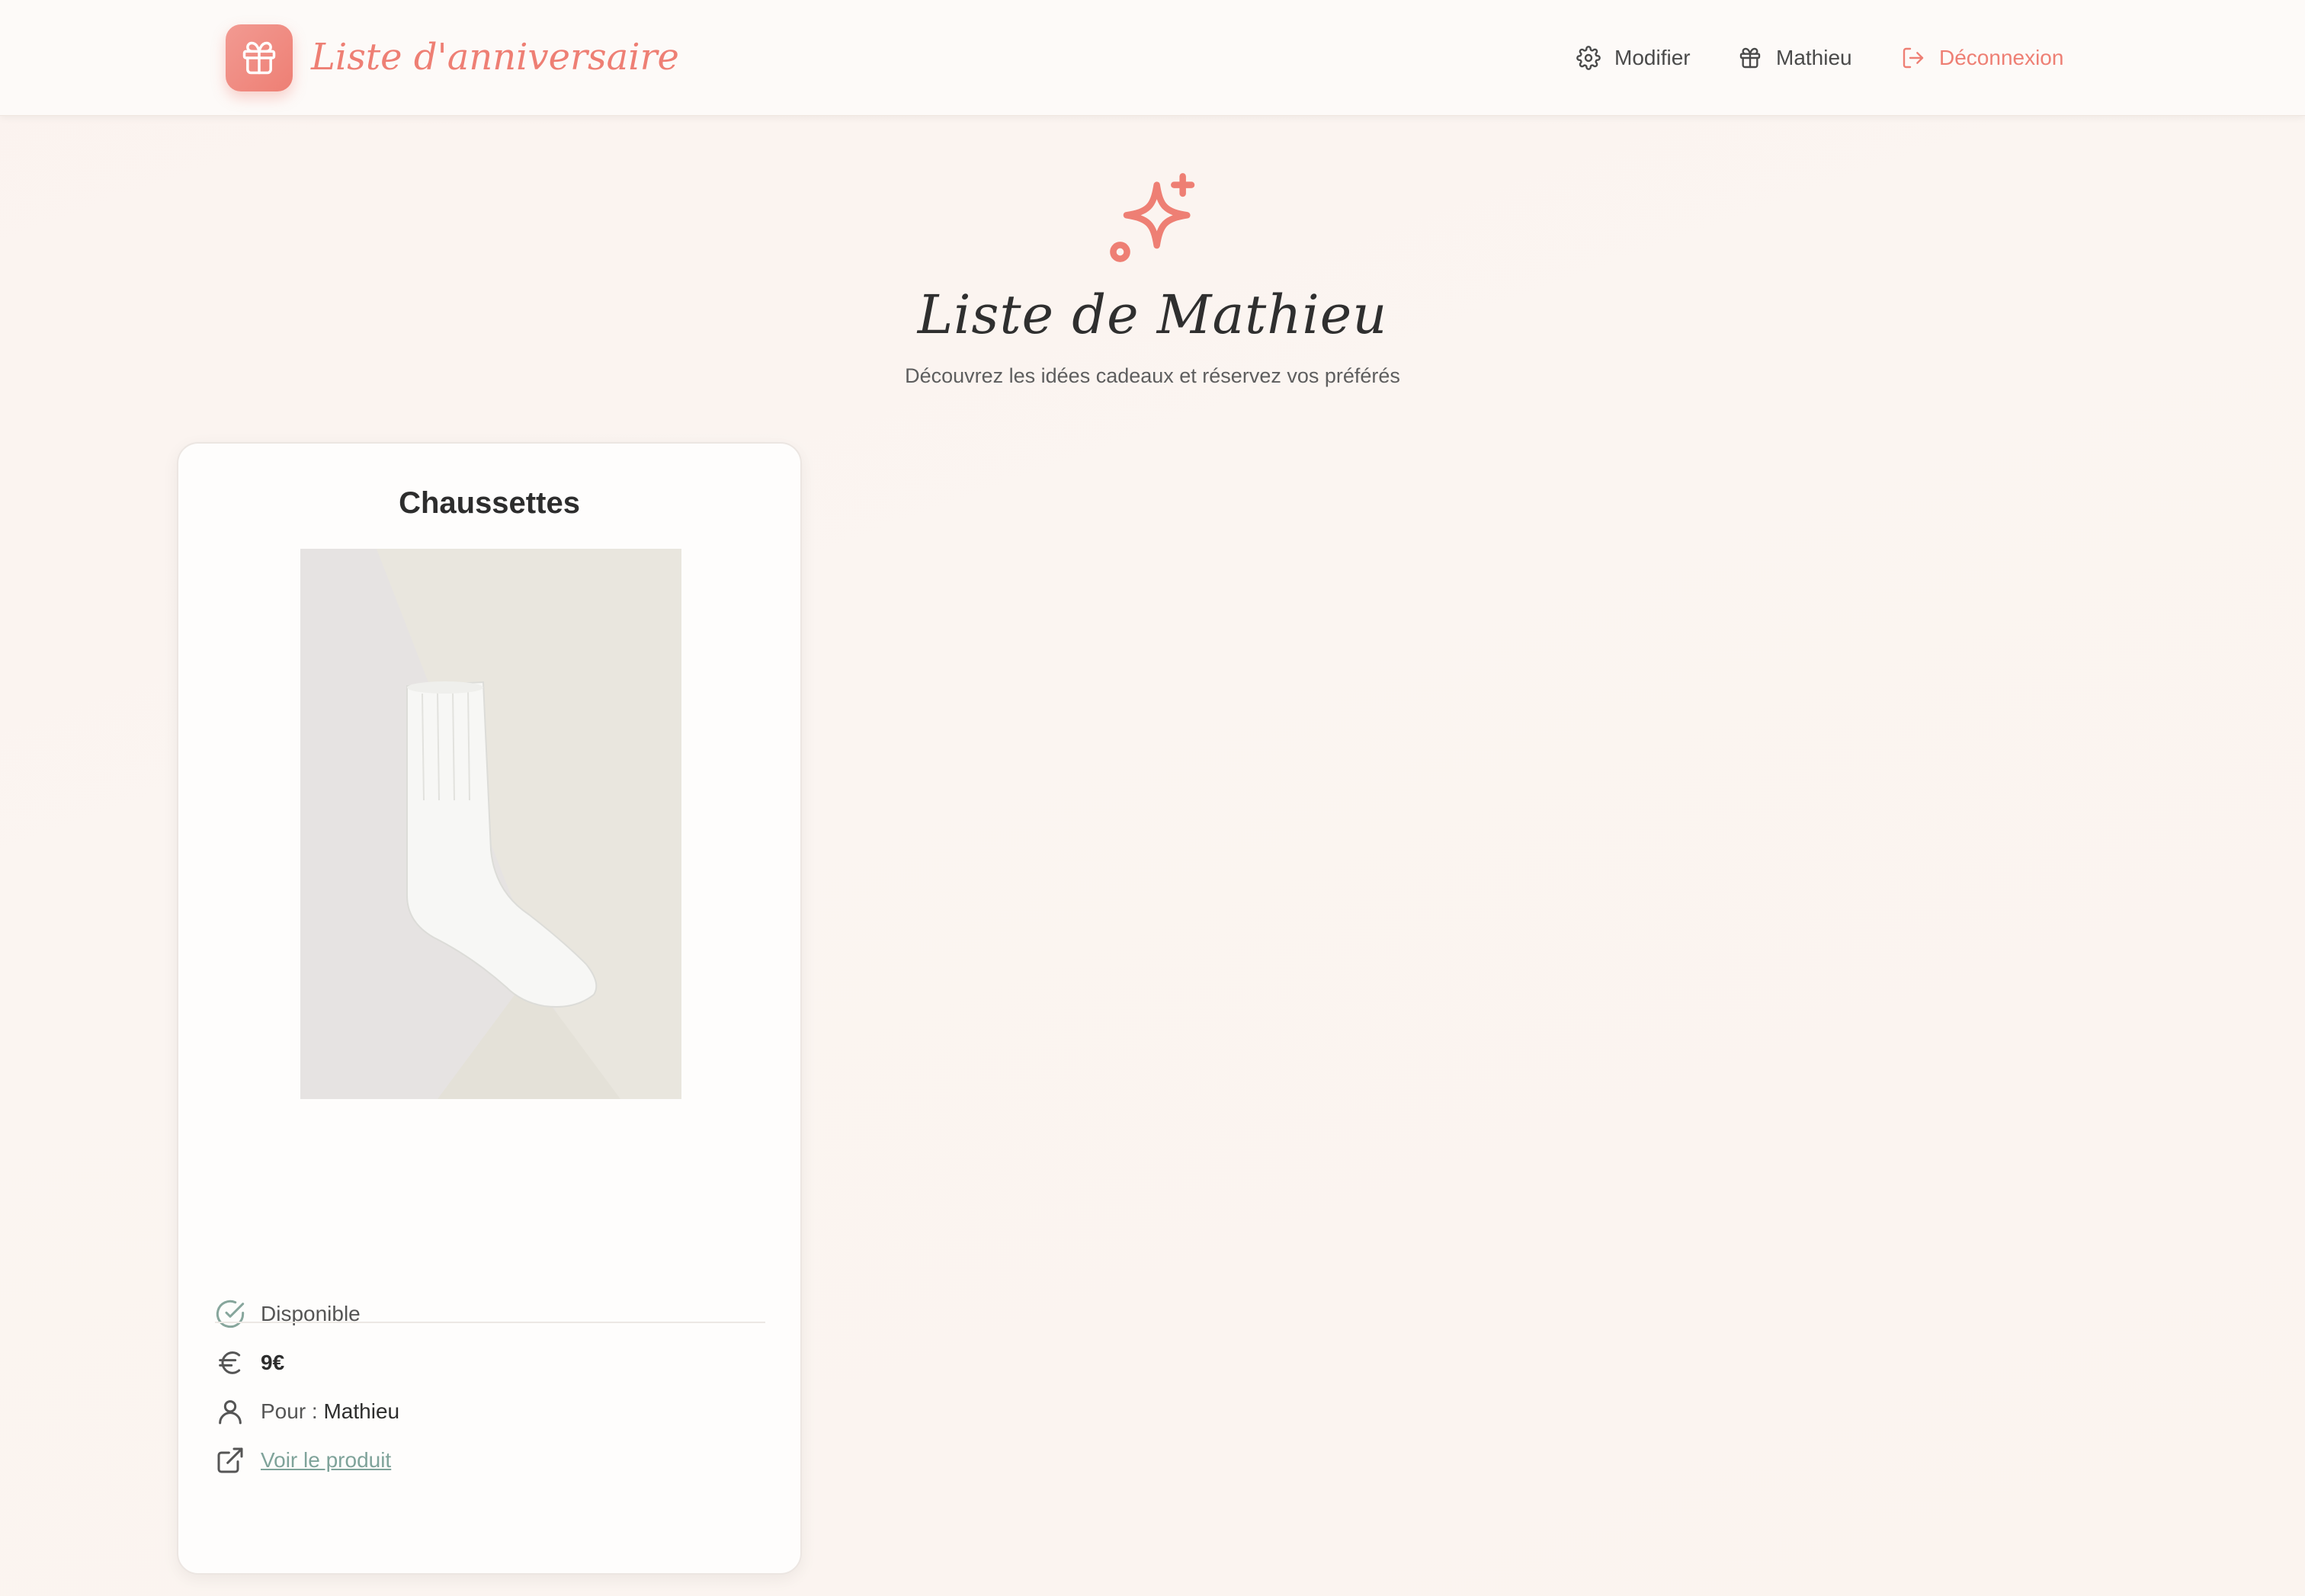 The image size is (2305, 1596). What do you see at coordinates (495, 57) in the screenshot?
I see `app-title: Liste d'anniversaire` at bounding box center [495, 57].